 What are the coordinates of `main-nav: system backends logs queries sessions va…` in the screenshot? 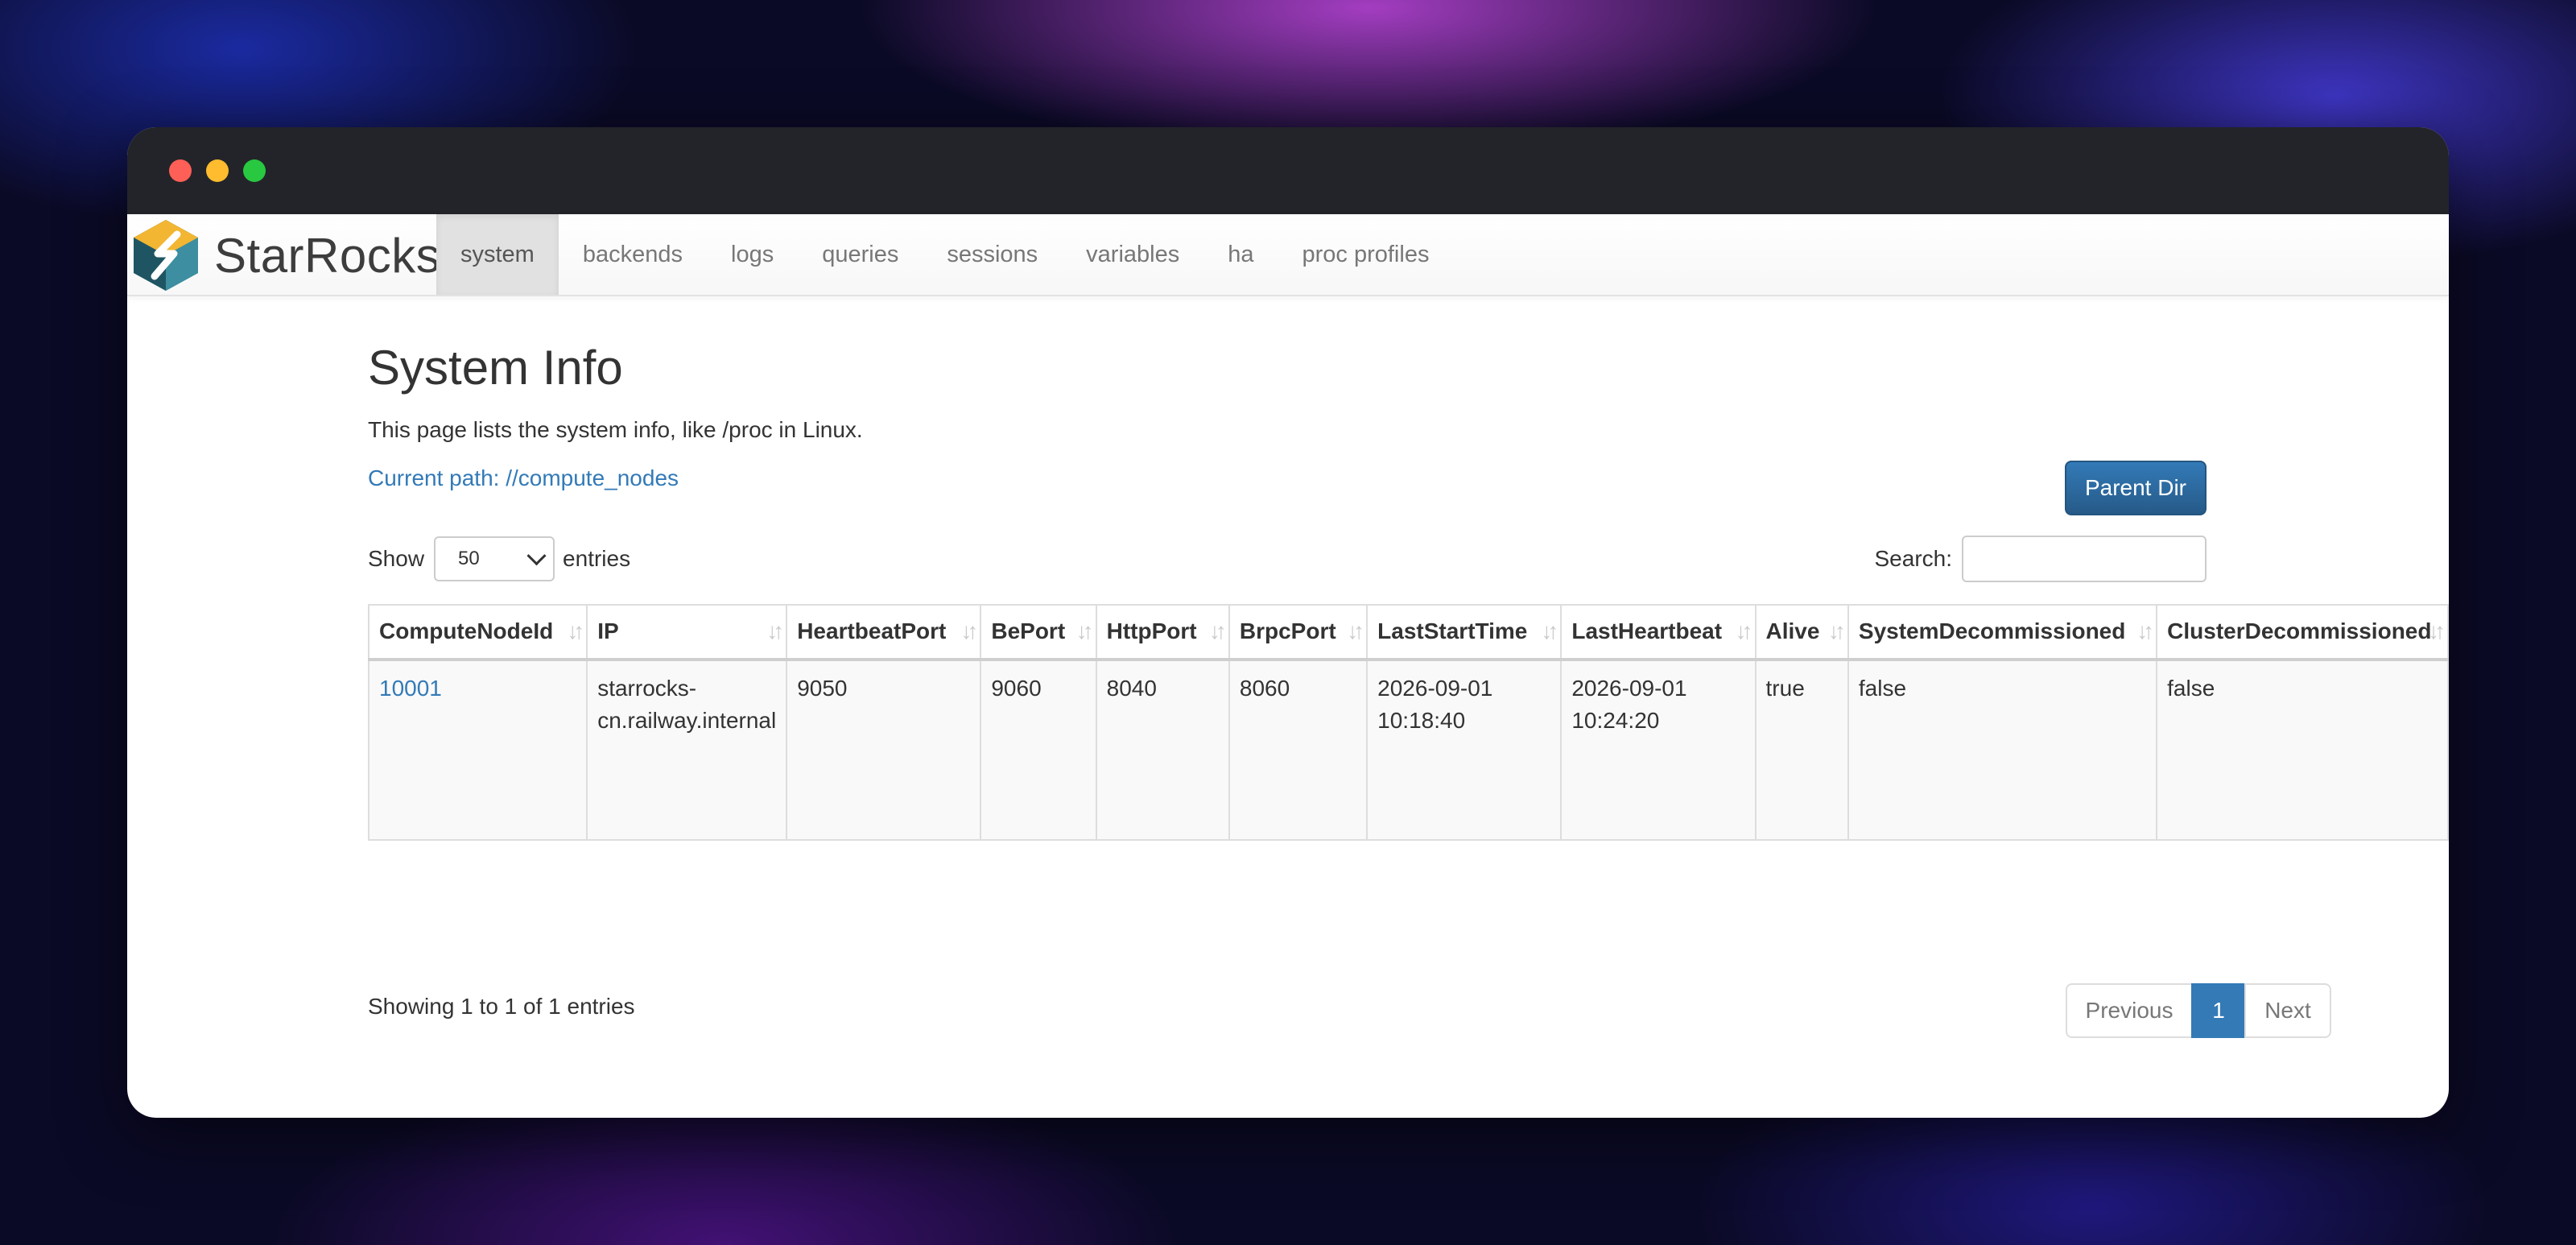 It's located at (944, 254).